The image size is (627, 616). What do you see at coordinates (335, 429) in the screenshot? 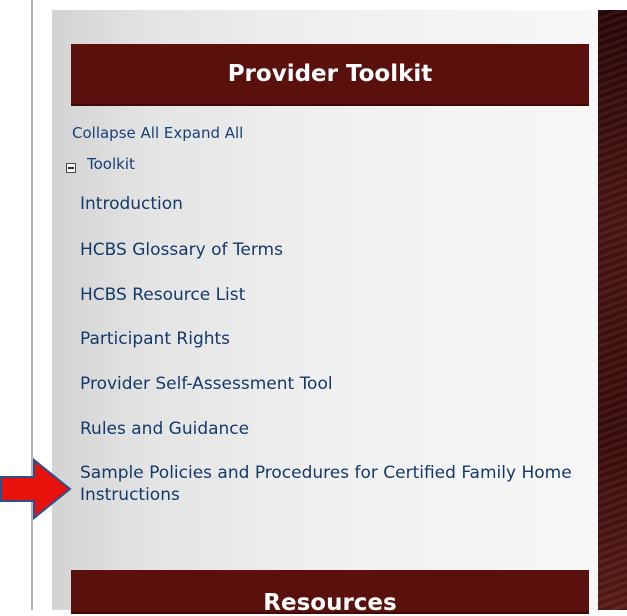
I see `nav-link-rules-guidance: Rules and Guidance` at bounding box center [335, 429].